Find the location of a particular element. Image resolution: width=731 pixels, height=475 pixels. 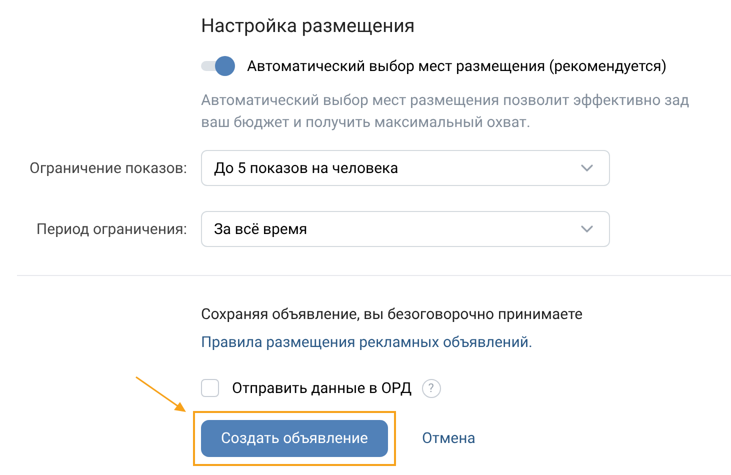

checkbox-label: Отправить данные в ОРД is located at coordinates (322, 388).